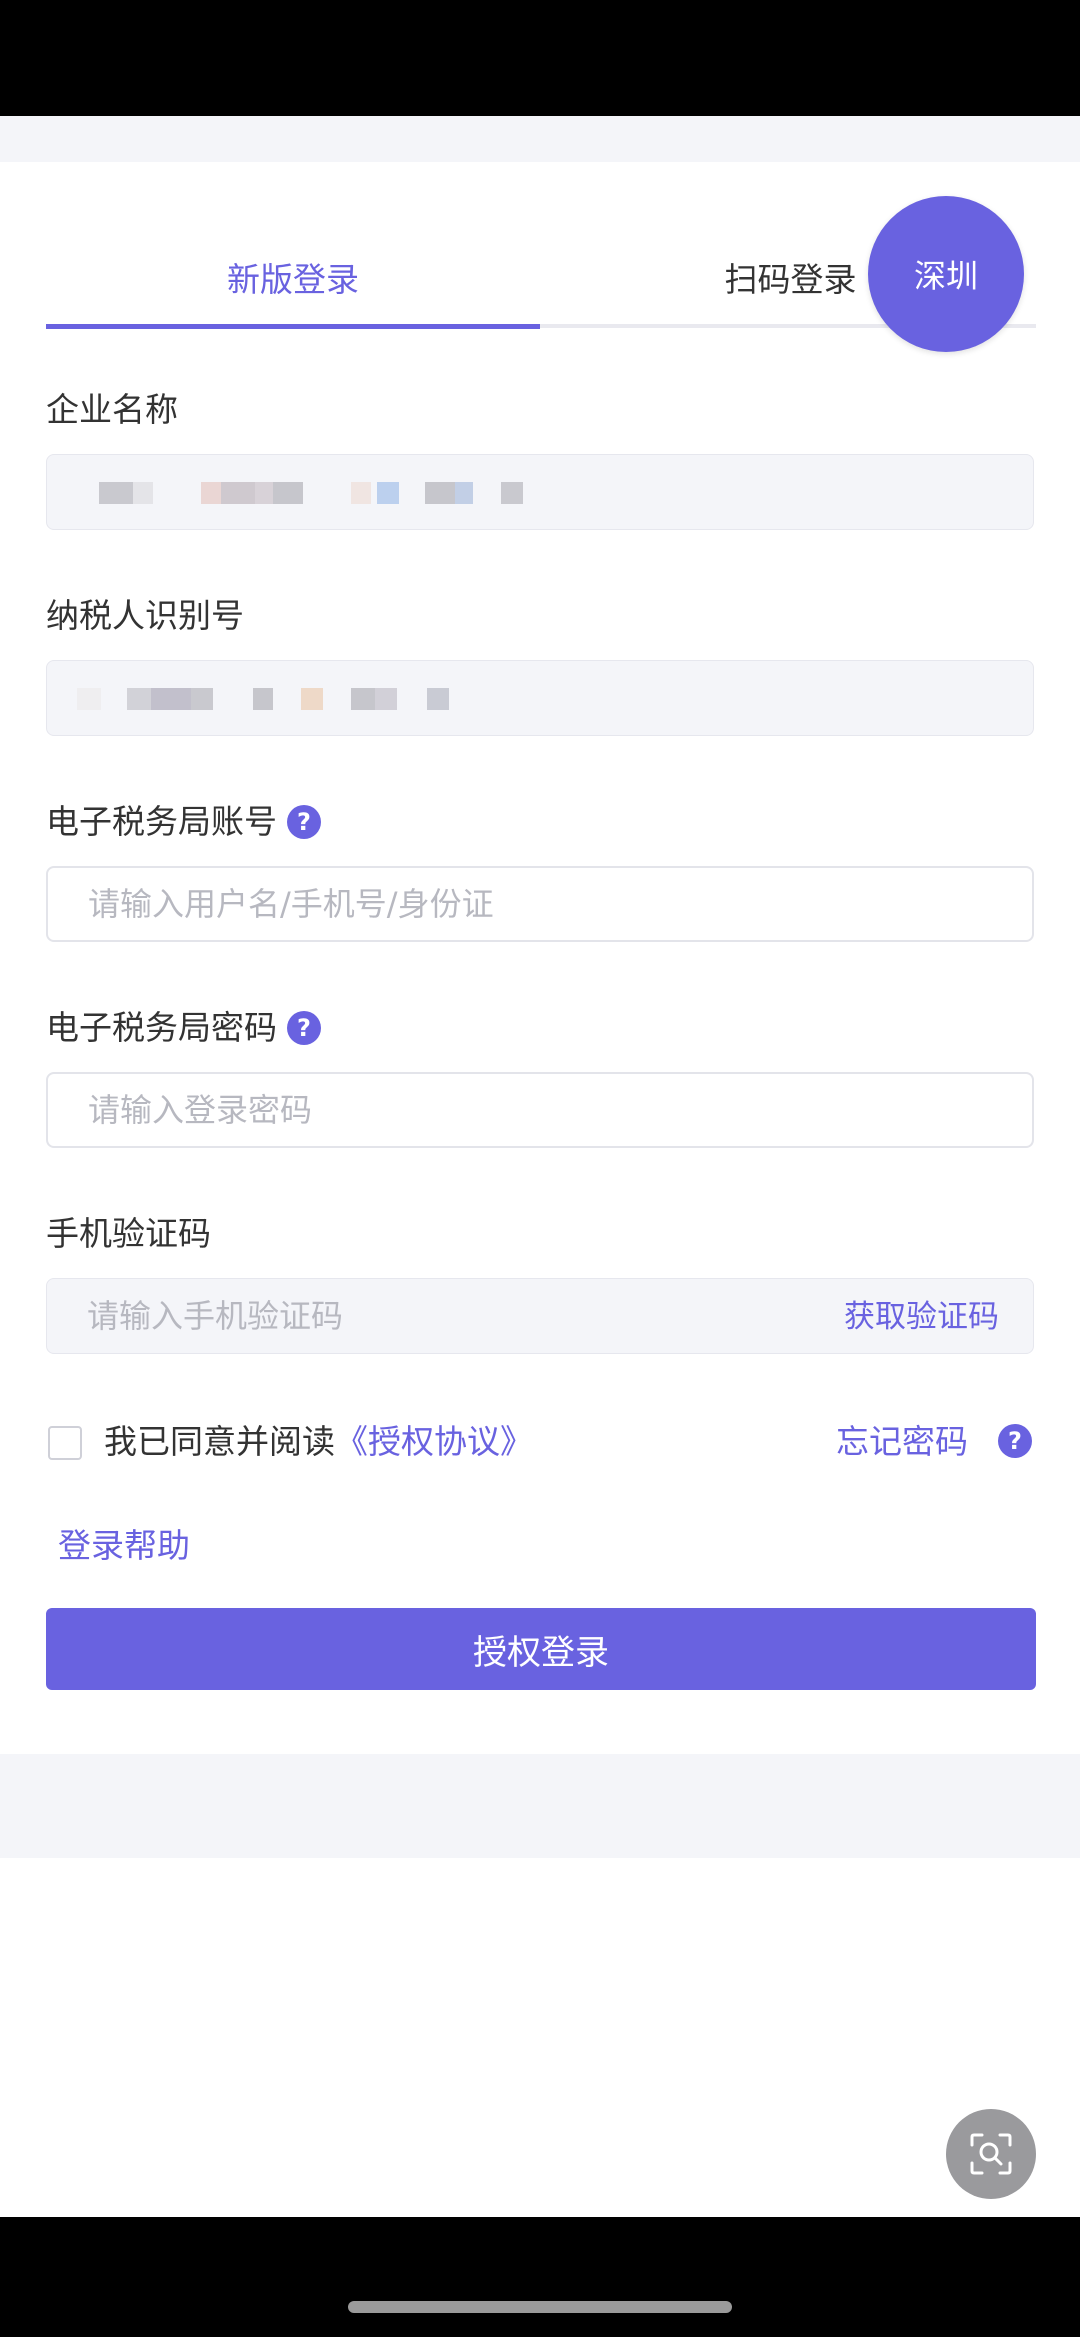  I want to click on account-label: 电子税务局账号 ?, so click(183, 822).